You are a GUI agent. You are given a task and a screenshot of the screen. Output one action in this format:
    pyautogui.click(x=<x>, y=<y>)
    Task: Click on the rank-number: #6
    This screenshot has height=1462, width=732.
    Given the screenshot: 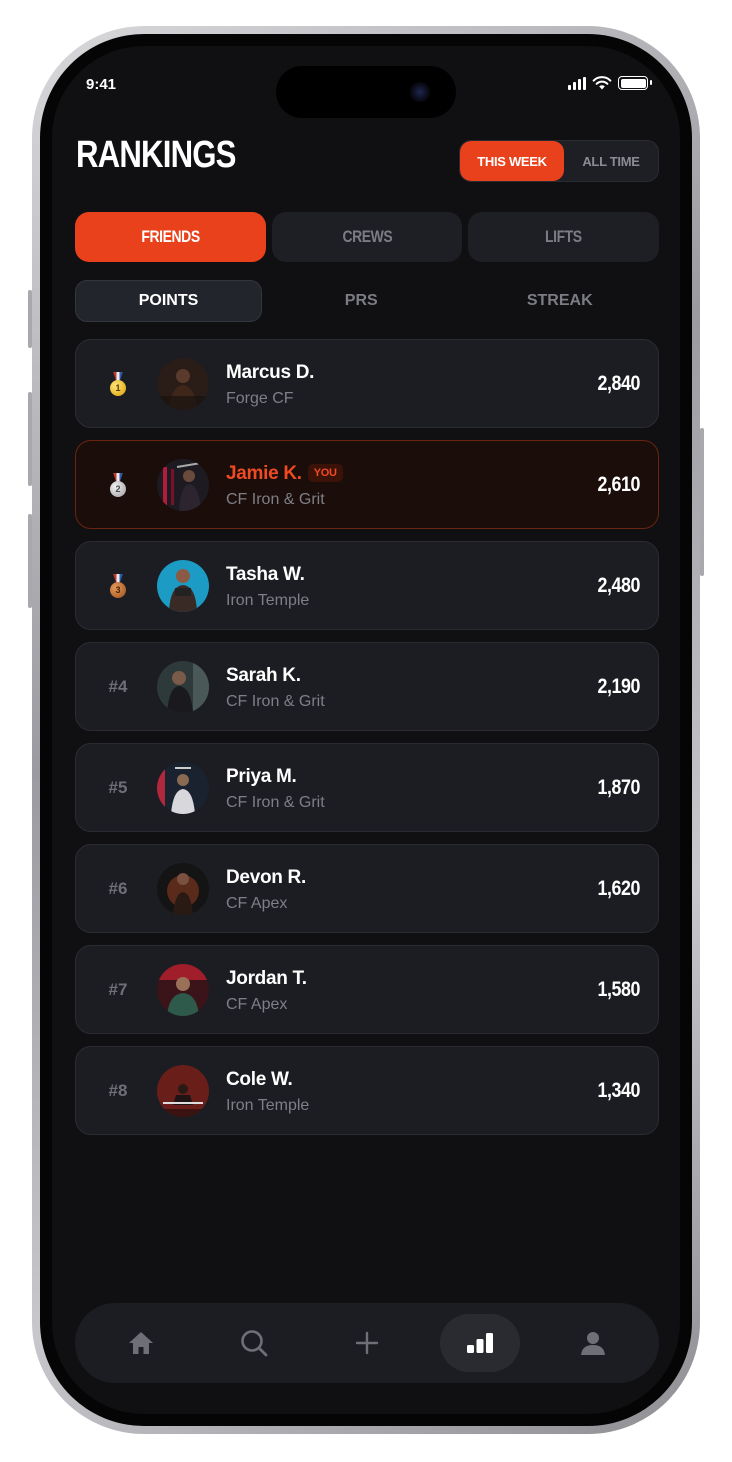 What is the action you would take?
    pyautogui.click(x=118, y=888)
    